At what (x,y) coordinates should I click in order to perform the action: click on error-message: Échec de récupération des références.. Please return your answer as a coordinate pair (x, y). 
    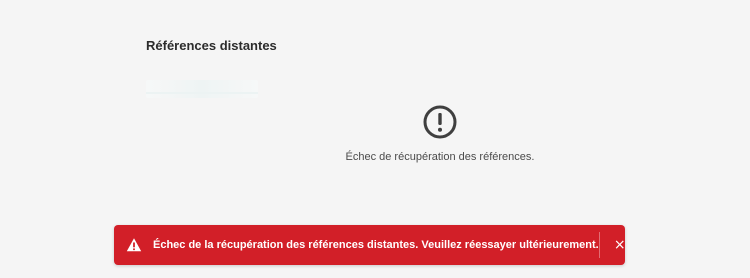
    Looking at the image, I should click on (440, 157).